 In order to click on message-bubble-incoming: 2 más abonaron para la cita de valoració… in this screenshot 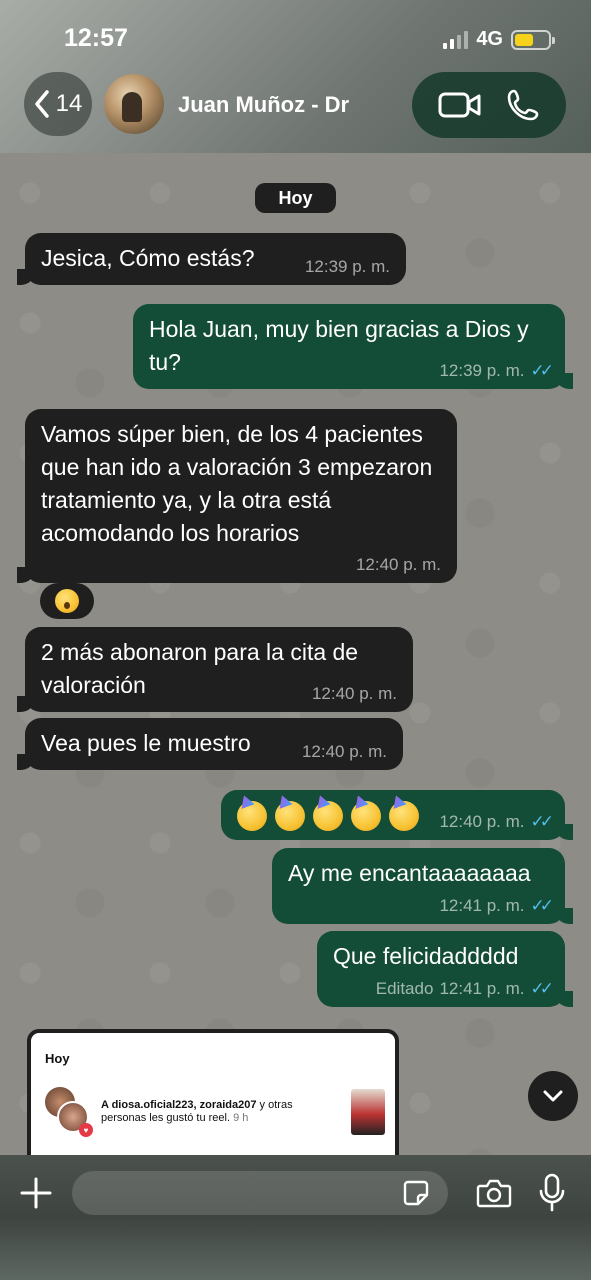, I will do `click(215, 669)`.